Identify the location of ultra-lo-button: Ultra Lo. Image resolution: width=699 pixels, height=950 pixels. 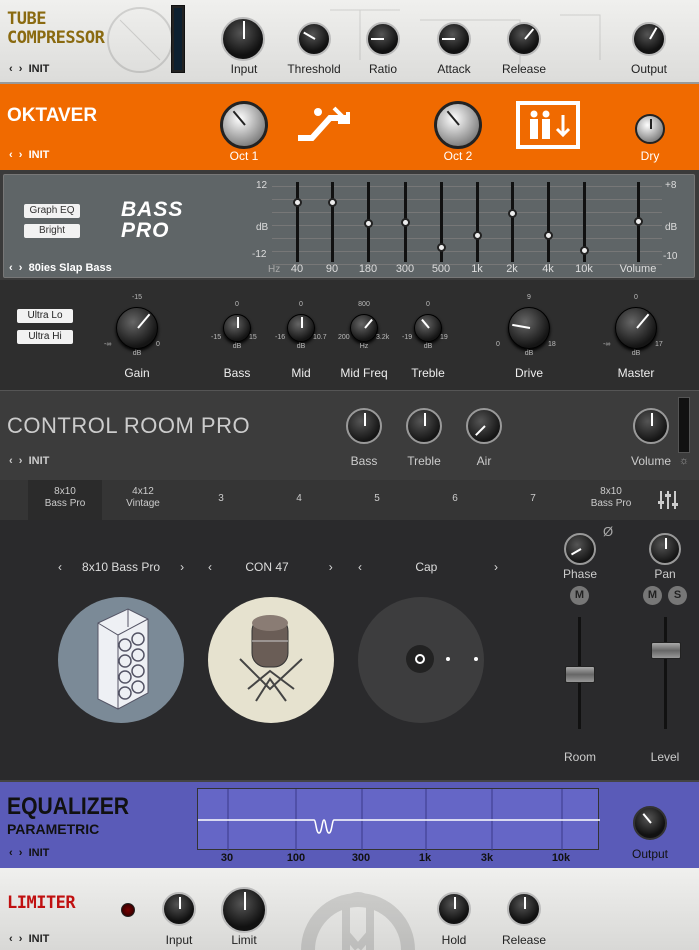
(45, 316).